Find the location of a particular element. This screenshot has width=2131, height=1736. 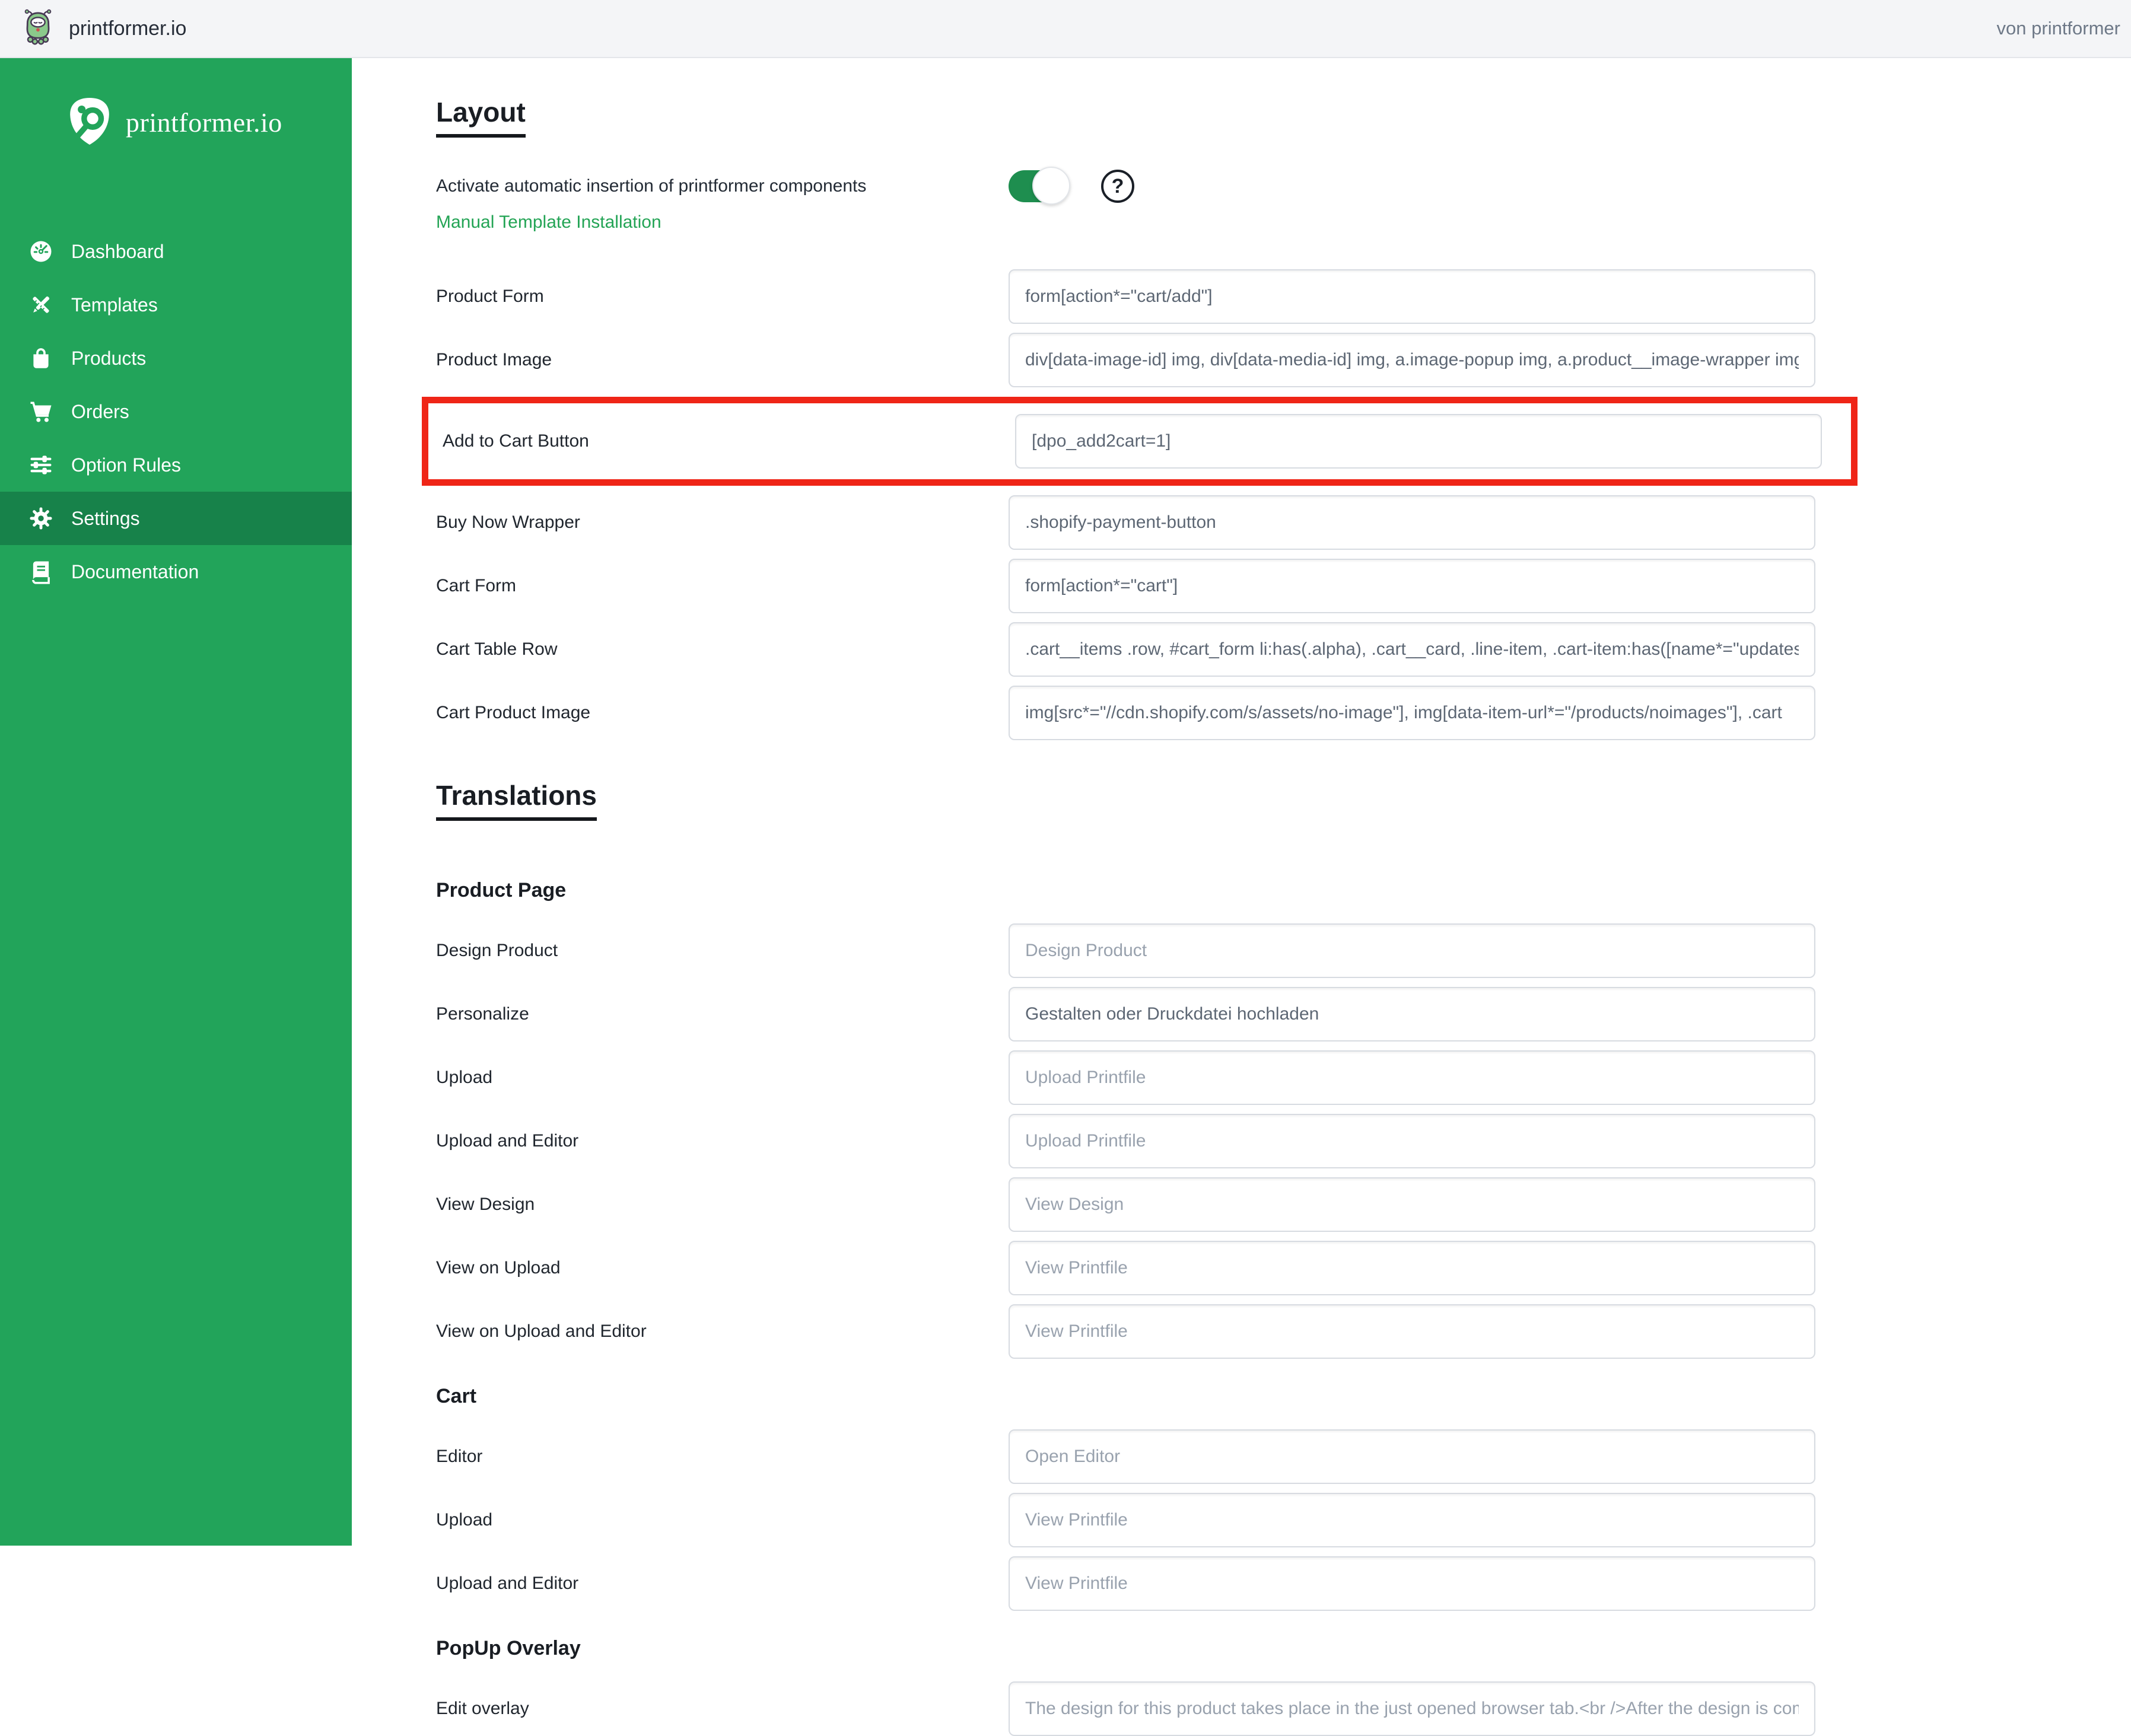

field-label: Product Image is located at coordinates (494, 360).